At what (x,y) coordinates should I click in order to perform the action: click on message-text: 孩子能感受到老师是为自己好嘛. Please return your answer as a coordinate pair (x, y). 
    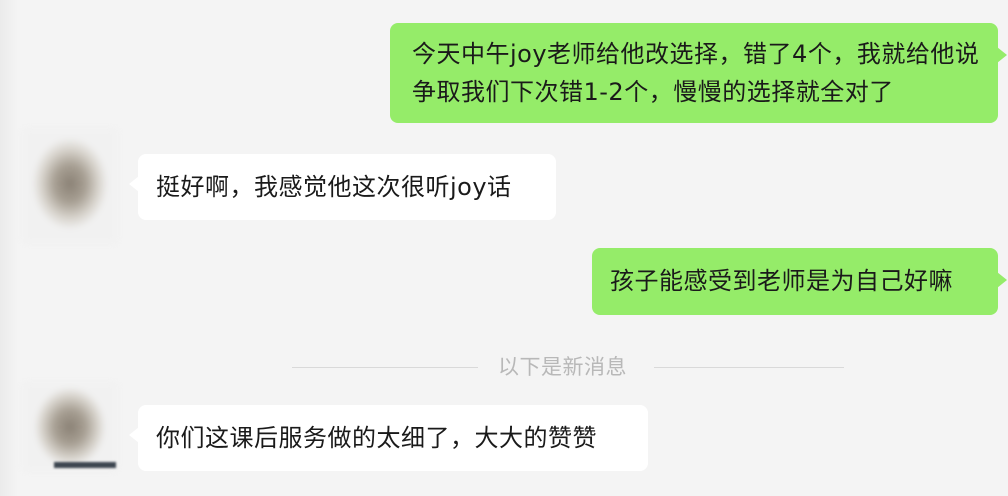
    Looking at the image, I should click on (781, 281).